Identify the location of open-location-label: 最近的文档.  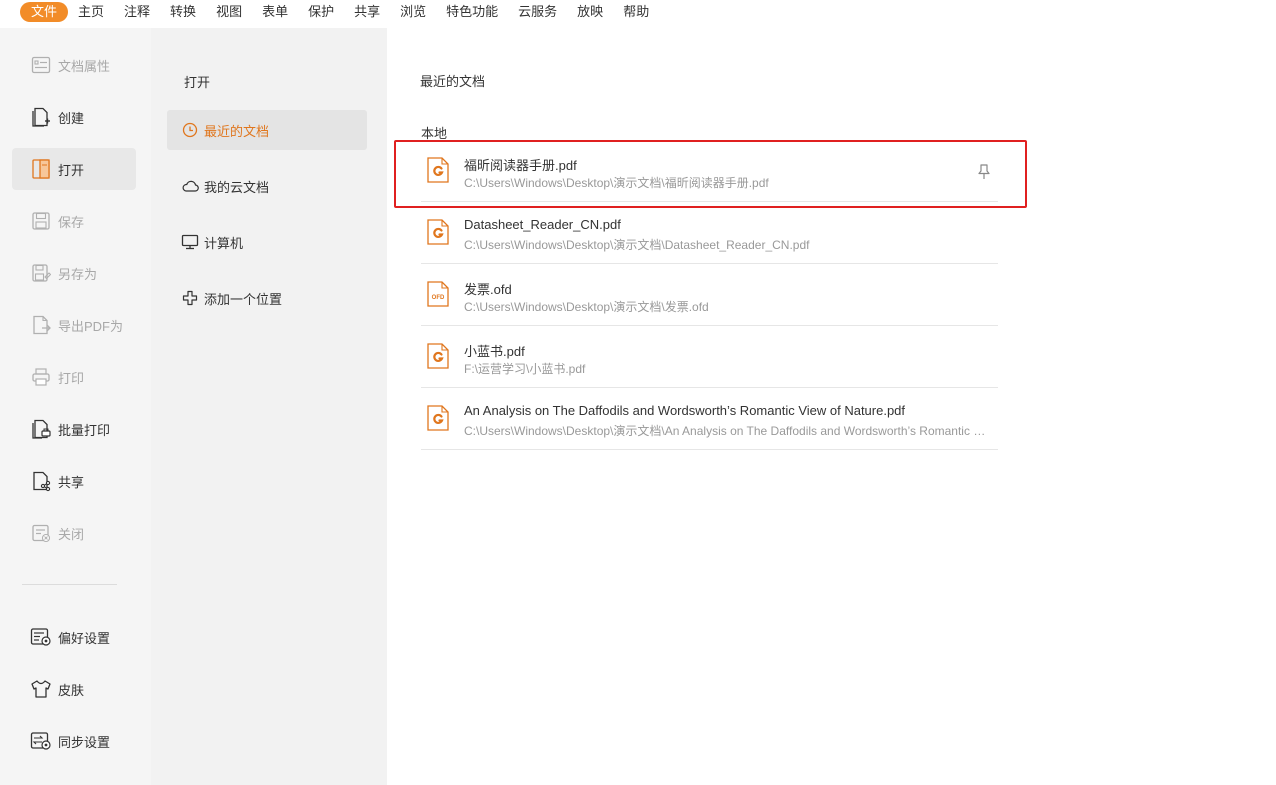
(237, 131).